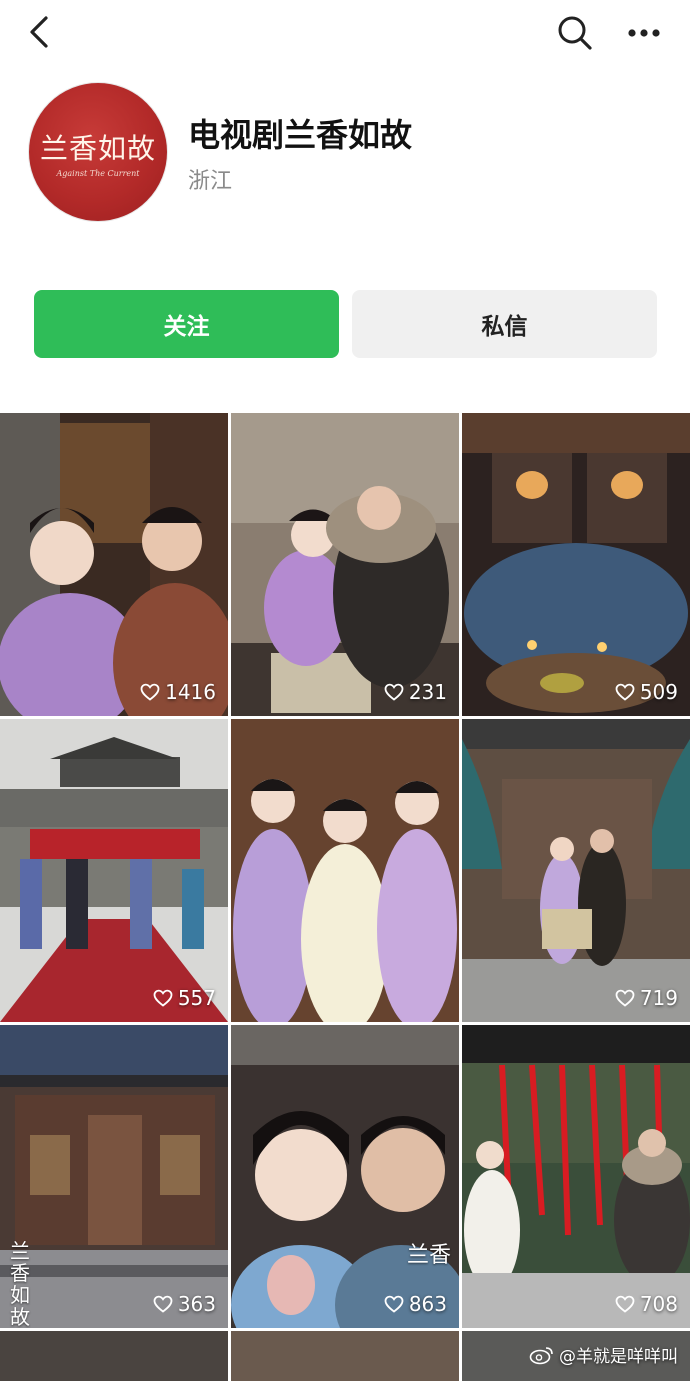  I want to click on like-count: 719, so click(646, 998).